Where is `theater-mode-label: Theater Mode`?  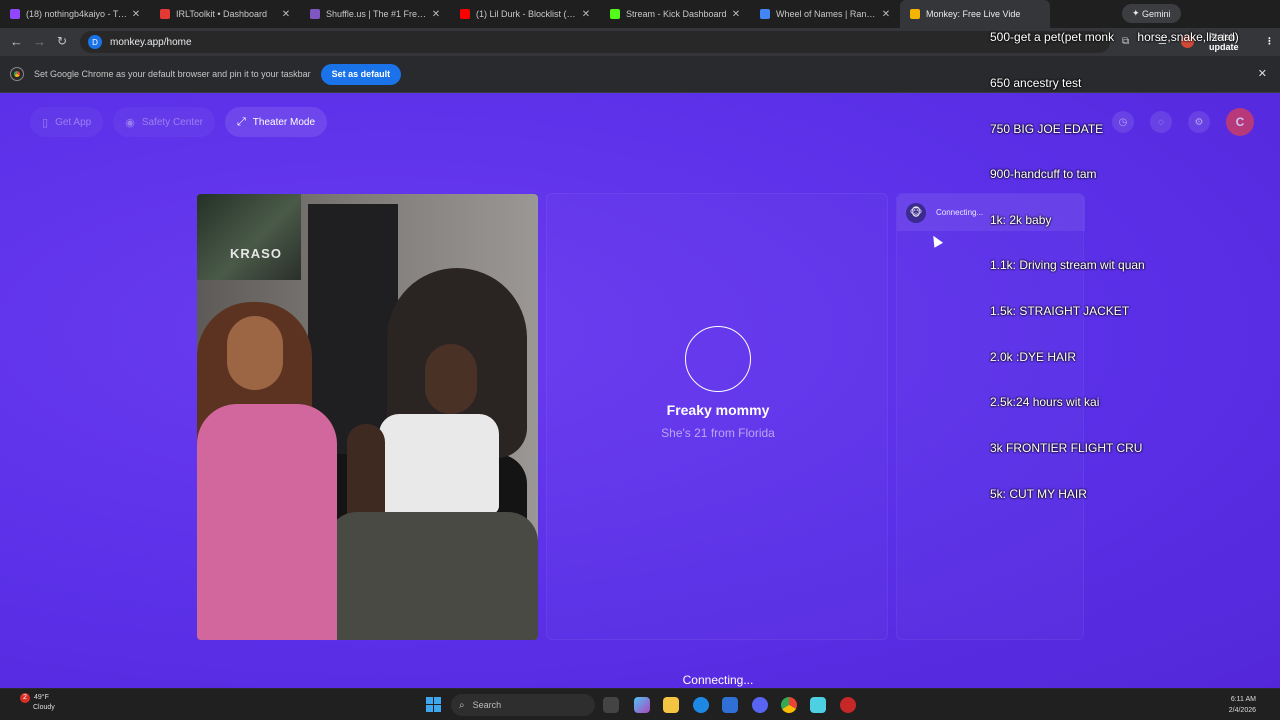 theater-mode-label: Theater Mode is located at coordinates (284, 122).